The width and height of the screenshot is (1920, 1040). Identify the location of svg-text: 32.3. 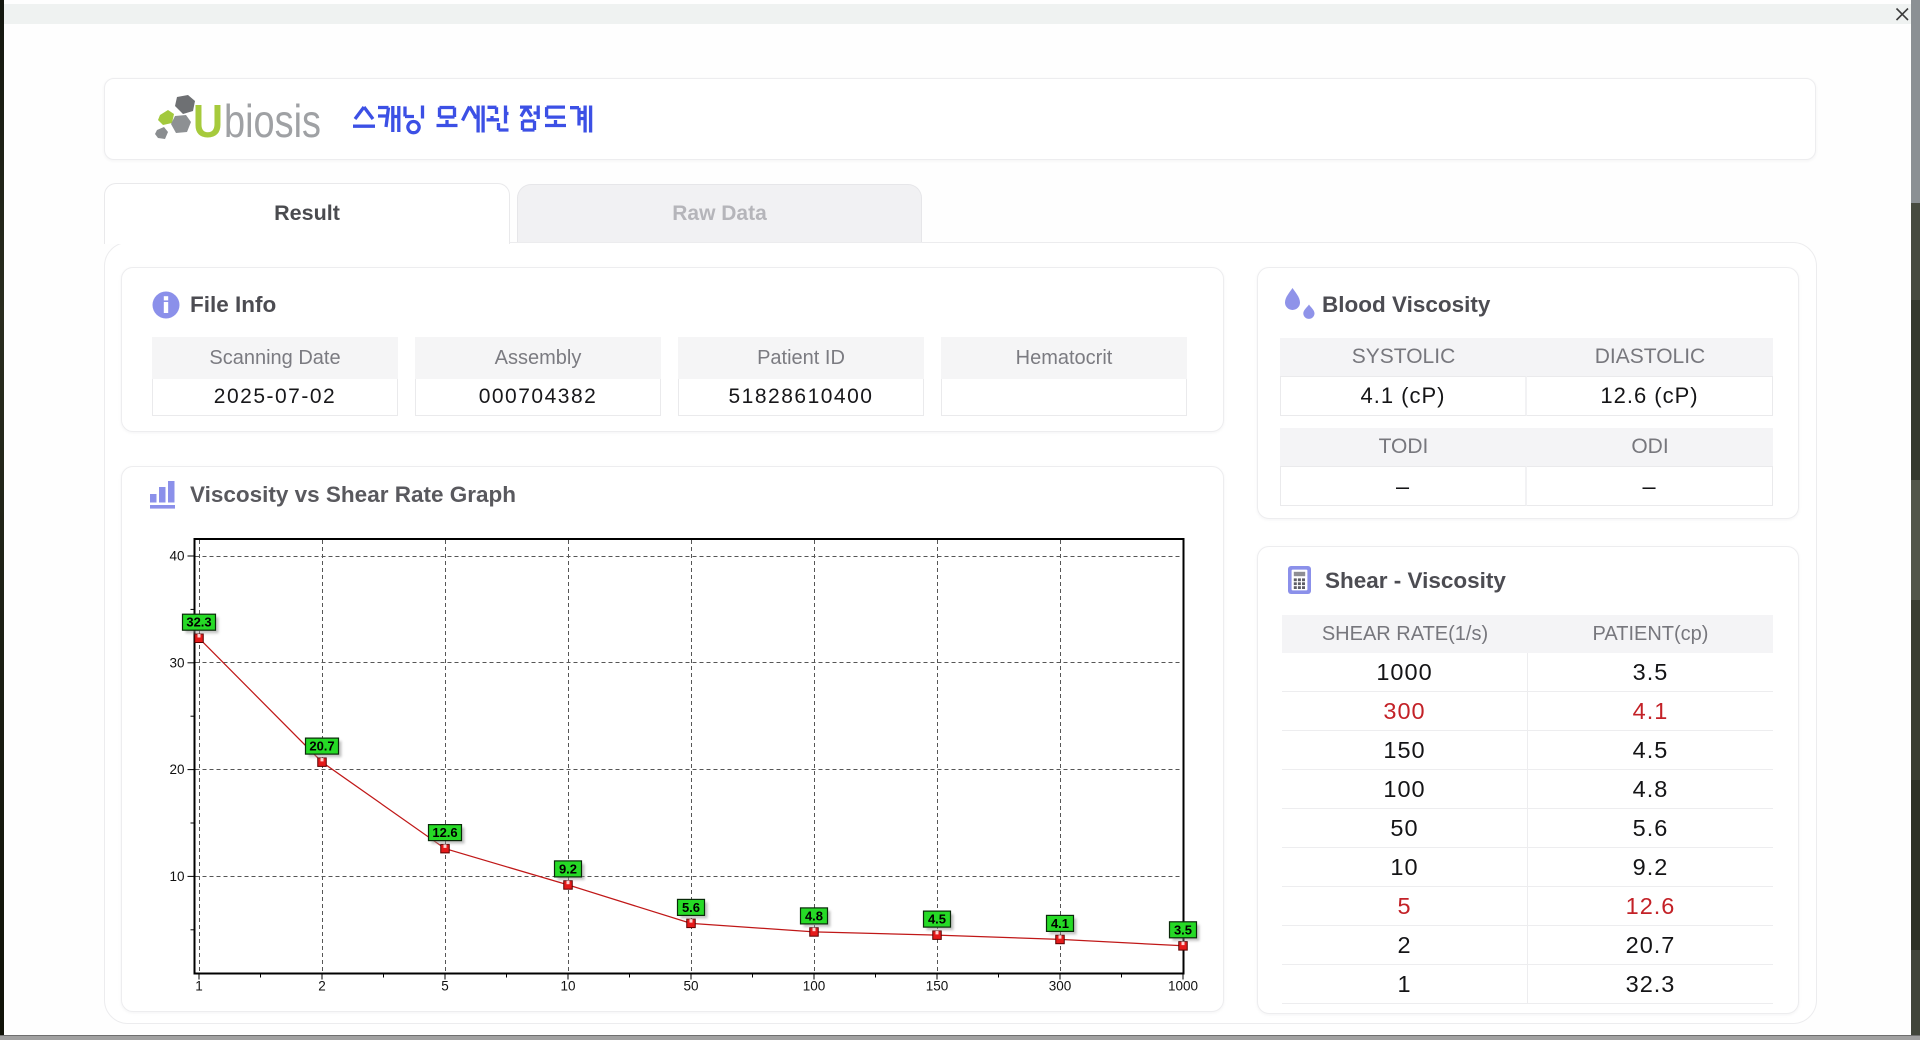
(198, 622).